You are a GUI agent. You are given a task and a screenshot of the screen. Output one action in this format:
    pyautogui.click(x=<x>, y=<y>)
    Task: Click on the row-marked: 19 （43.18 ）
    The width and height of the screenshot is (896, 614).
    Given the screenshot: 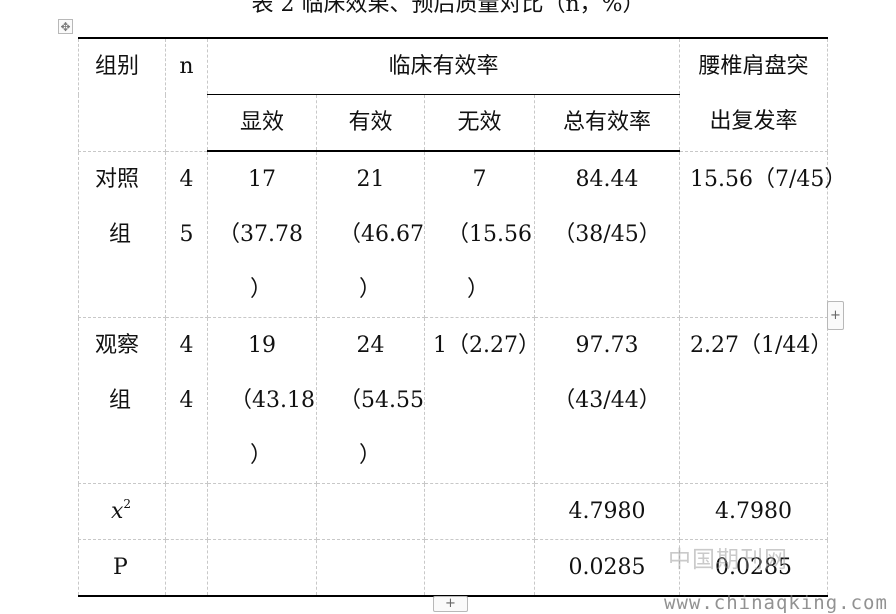 What is the action you would take?
    pyautogui.click(x=262, y=400)
    